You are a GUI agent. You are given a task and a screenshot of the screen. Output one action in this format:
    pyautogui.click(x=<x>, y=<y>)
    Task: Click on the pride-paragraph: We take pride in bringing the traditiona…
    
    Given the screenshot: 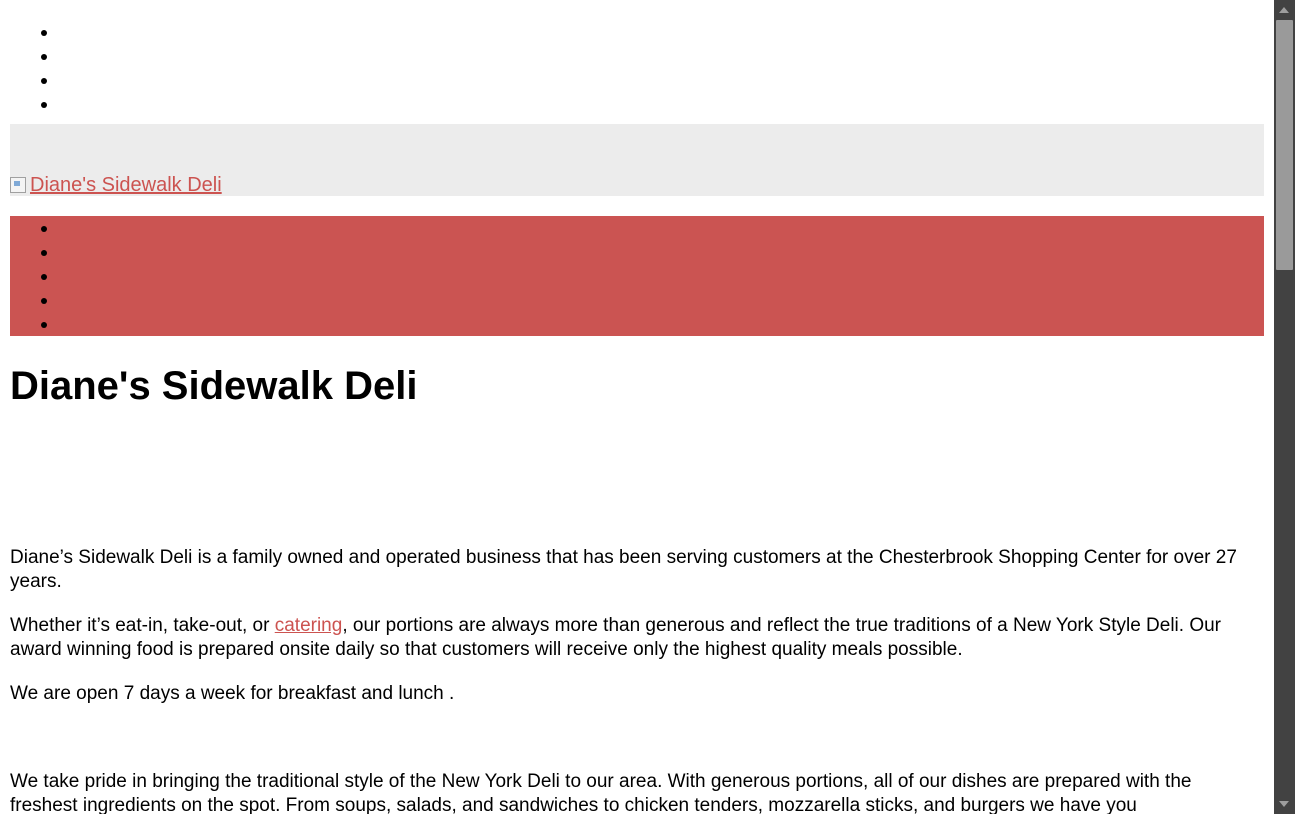 What is the action you would take?
    pyautogui.click(x=601, y=792)
    